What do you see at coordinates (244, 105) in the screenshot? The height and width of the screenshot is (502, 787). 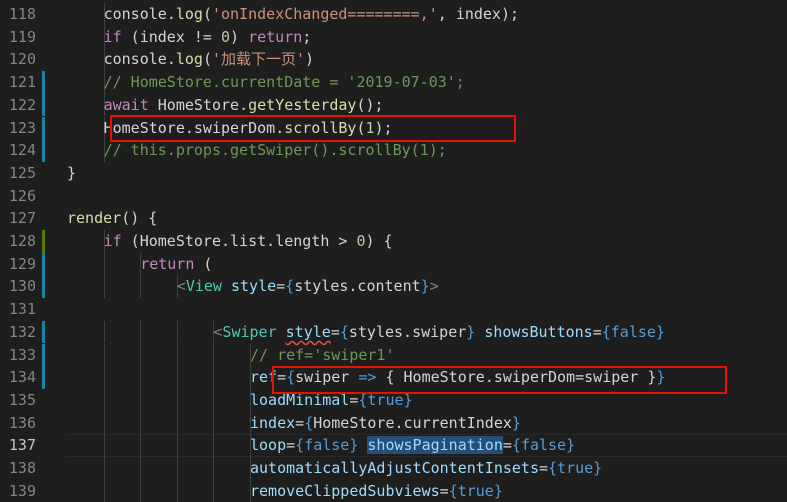 I see `code-text: await HomeStore.getYesterday();` at bounding box center [244, 105].